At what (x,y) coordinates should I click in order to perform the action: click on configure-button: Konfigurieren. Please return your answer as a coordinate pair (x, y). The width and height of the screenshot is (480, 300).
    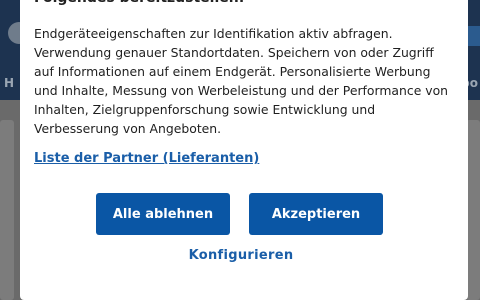
    Looking at the image, I should click on (241, 255).